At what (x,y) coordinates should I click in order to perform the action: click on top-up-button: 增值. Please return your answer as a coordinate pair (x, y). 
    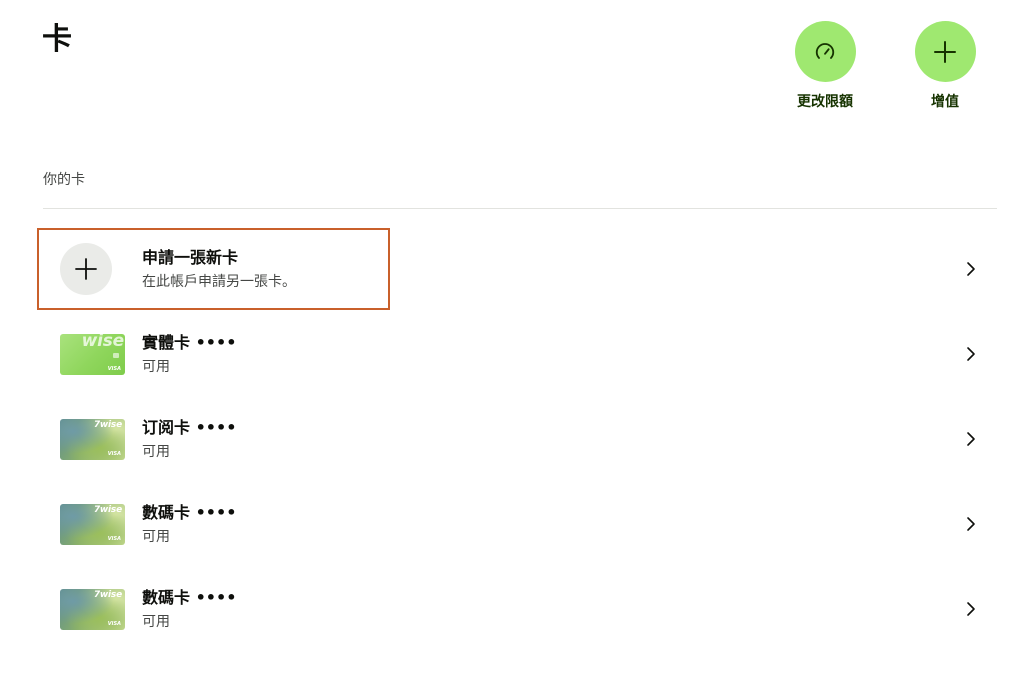
    Looking at the image, I should click on (945, 66).